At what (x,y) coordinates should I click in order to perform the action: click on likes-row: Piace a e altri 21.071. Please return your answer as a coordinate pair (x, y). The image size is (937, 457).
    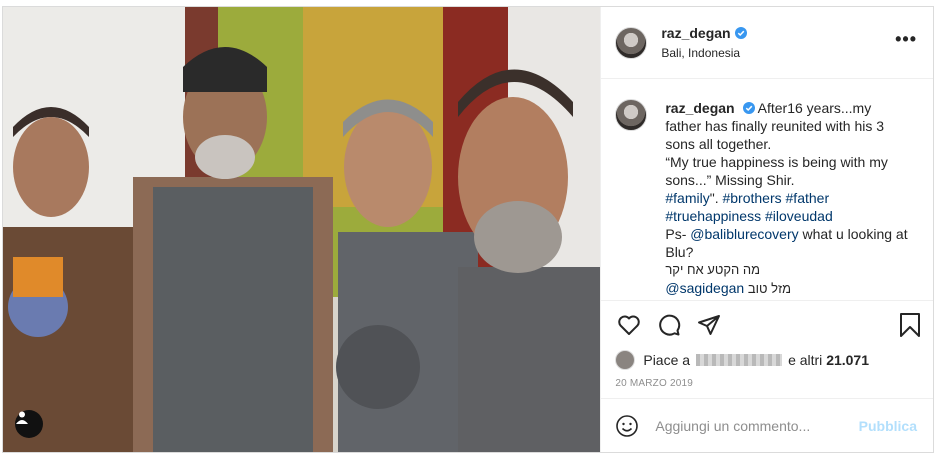
    Looking at the image, I should click on (767, 360).